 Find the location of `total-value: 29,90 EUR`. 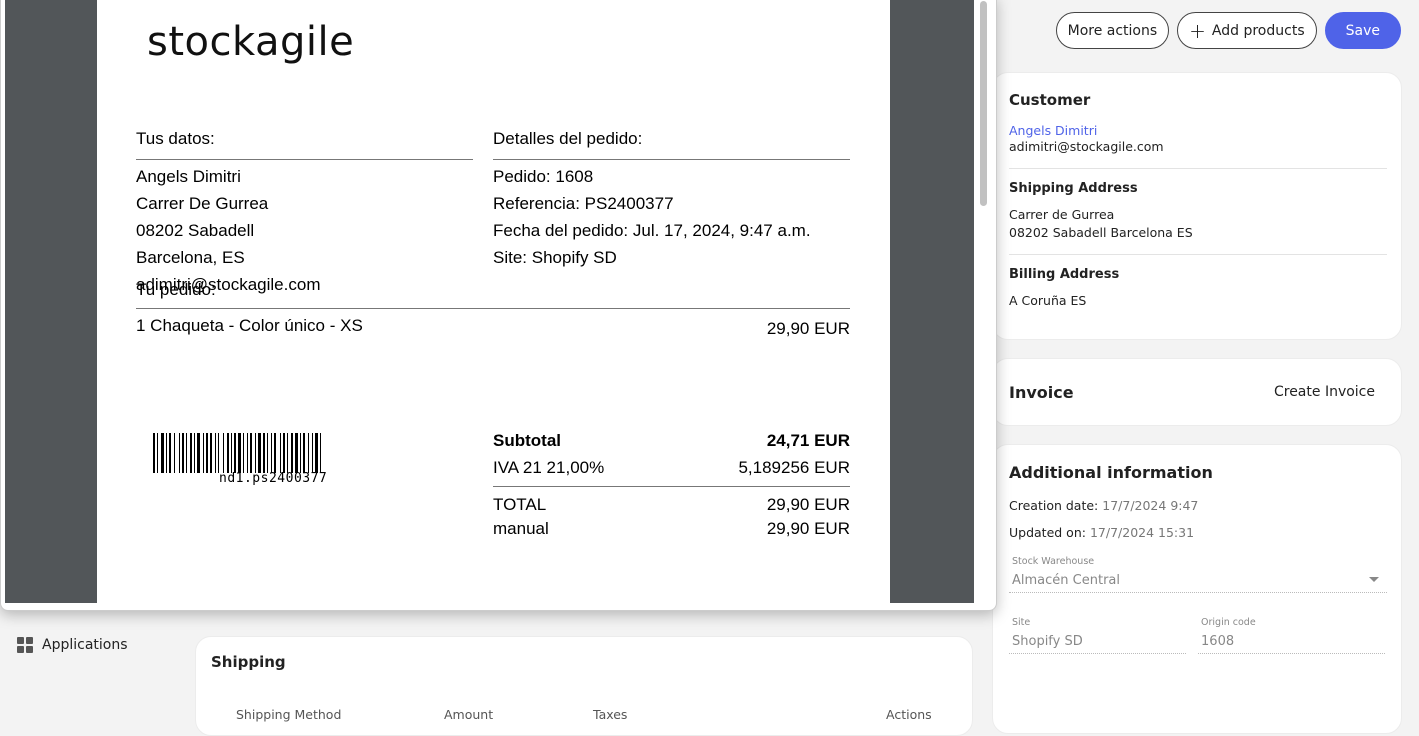

total-value: 29,90 EUR is located at coordinates (808, 504).